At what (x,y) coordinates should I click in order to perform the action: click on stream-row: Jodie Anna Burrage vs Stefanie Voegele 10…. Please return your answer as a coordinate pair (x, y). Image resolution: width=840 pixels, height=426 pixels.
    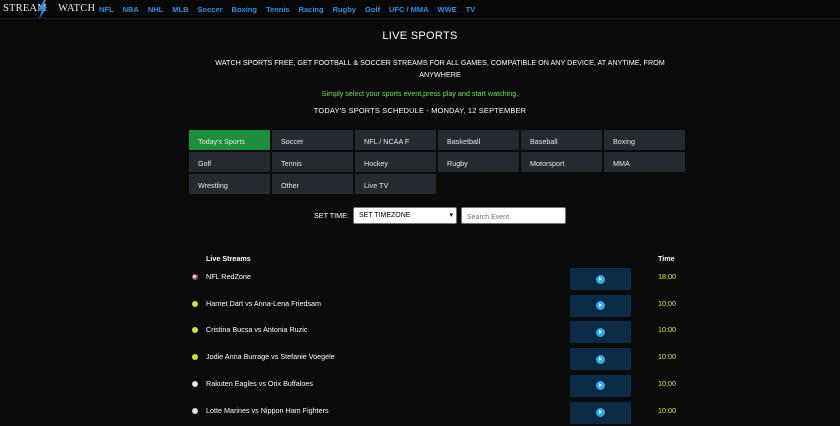
    Looking at the image, I should click on (420, 359).